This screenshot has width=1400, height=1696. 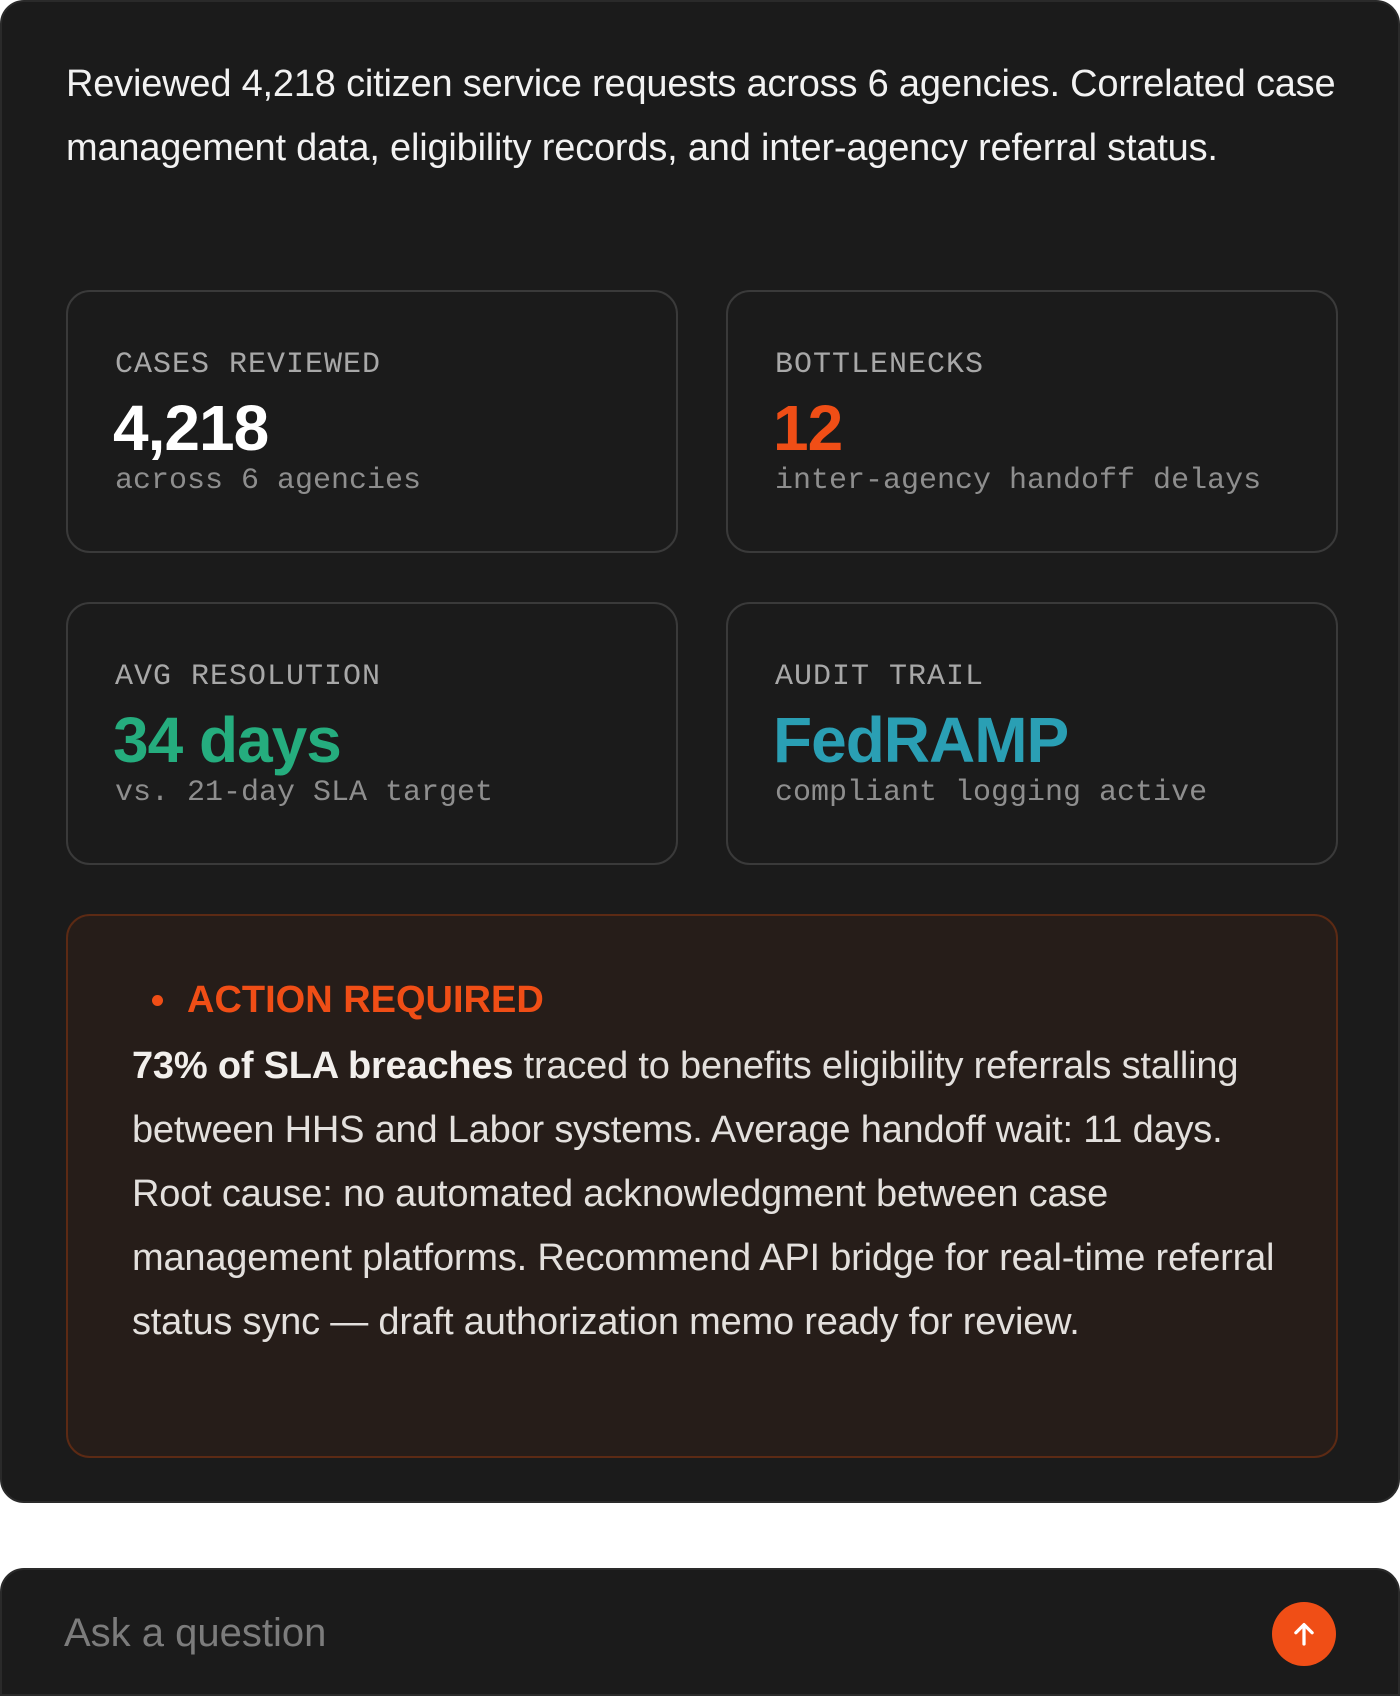 I want to click on send-button, so click(x=1304, y=1634).